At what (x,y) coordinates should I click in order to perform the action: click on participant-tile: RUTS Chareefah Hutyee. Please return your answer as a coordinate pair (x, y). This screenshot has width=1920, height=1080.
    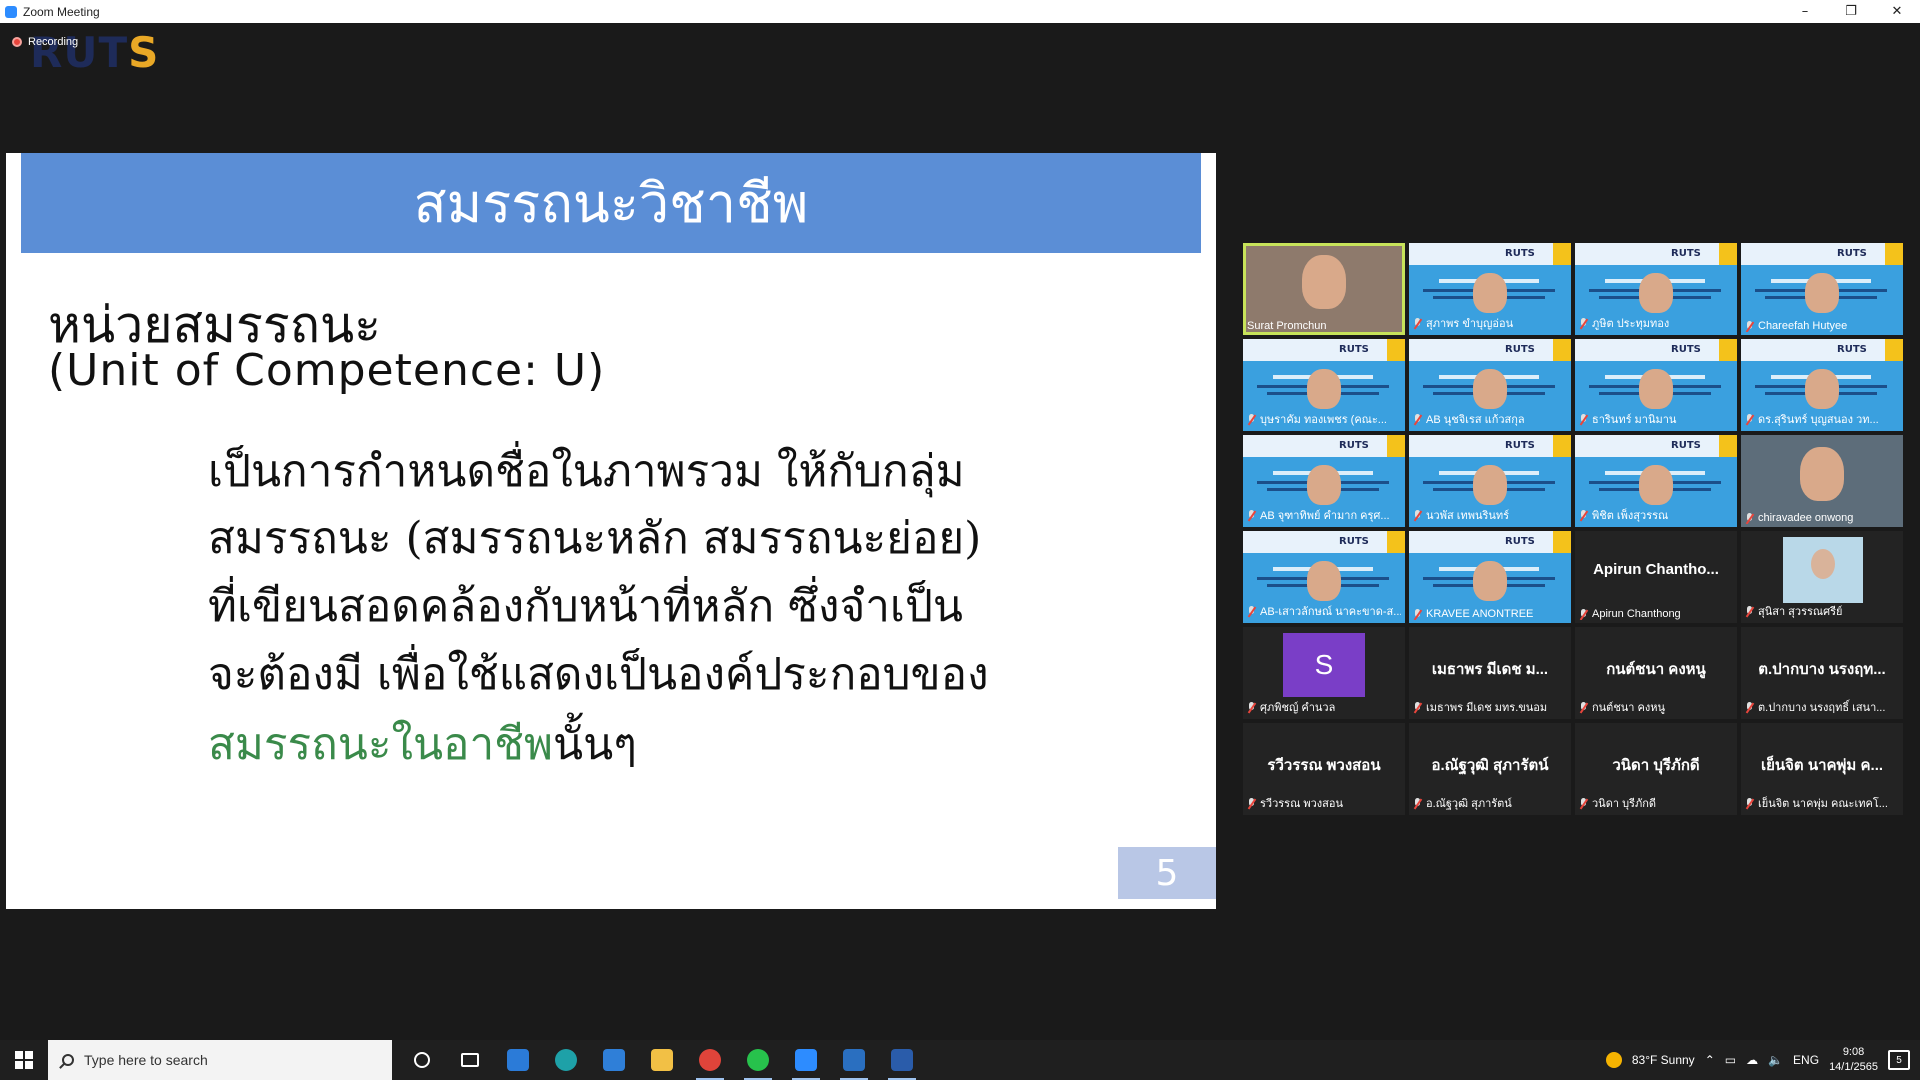
    Looking at the image, I should click on (1822, 289).